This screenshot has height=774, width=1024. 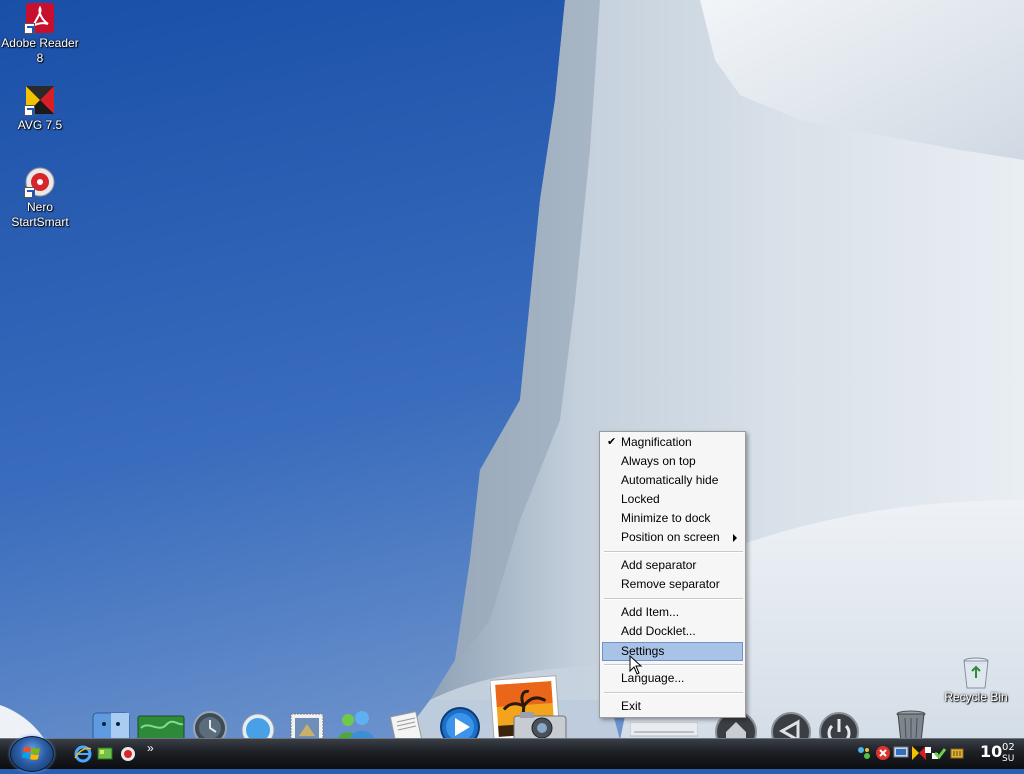 I want to click on checkmark-icon: ✔, so click(x=612, y=442).